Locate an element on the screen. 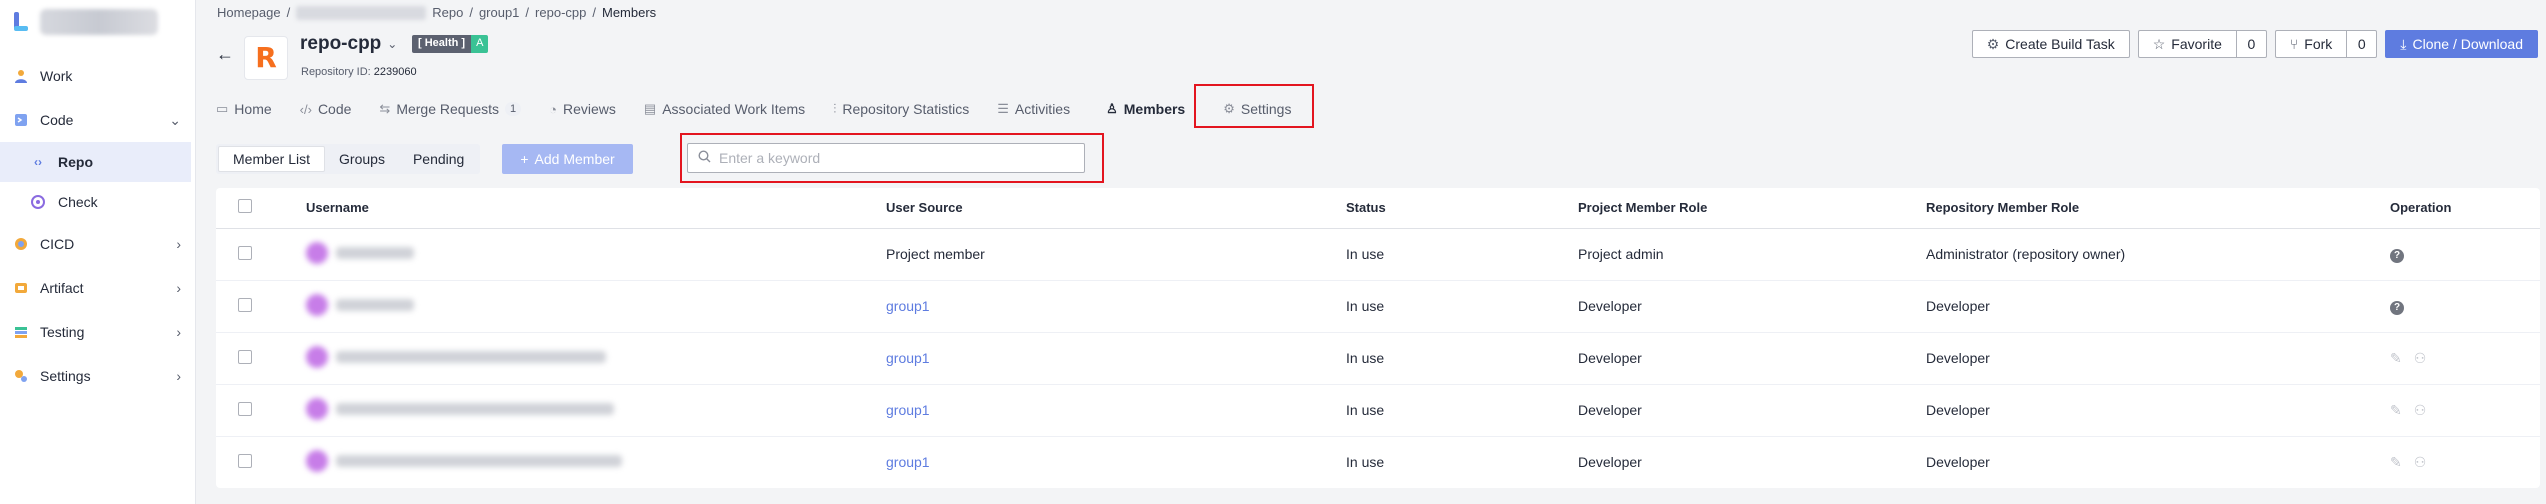  col-project-member-role: Project Member Role is located at coordinates (1752, 208).